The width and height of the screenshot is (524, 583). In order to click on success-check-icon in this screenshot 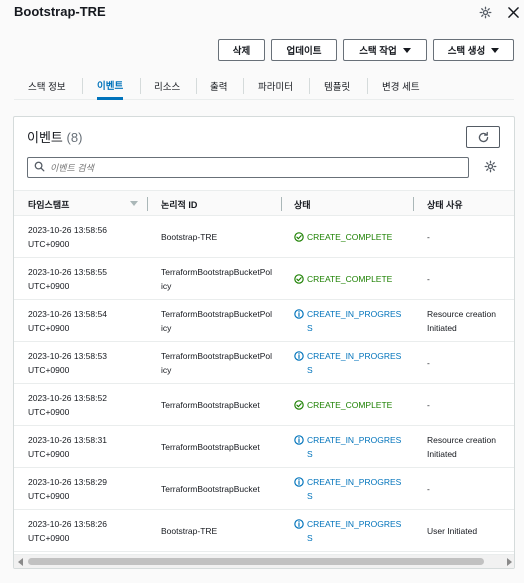, I will do `click(299, 237)`.